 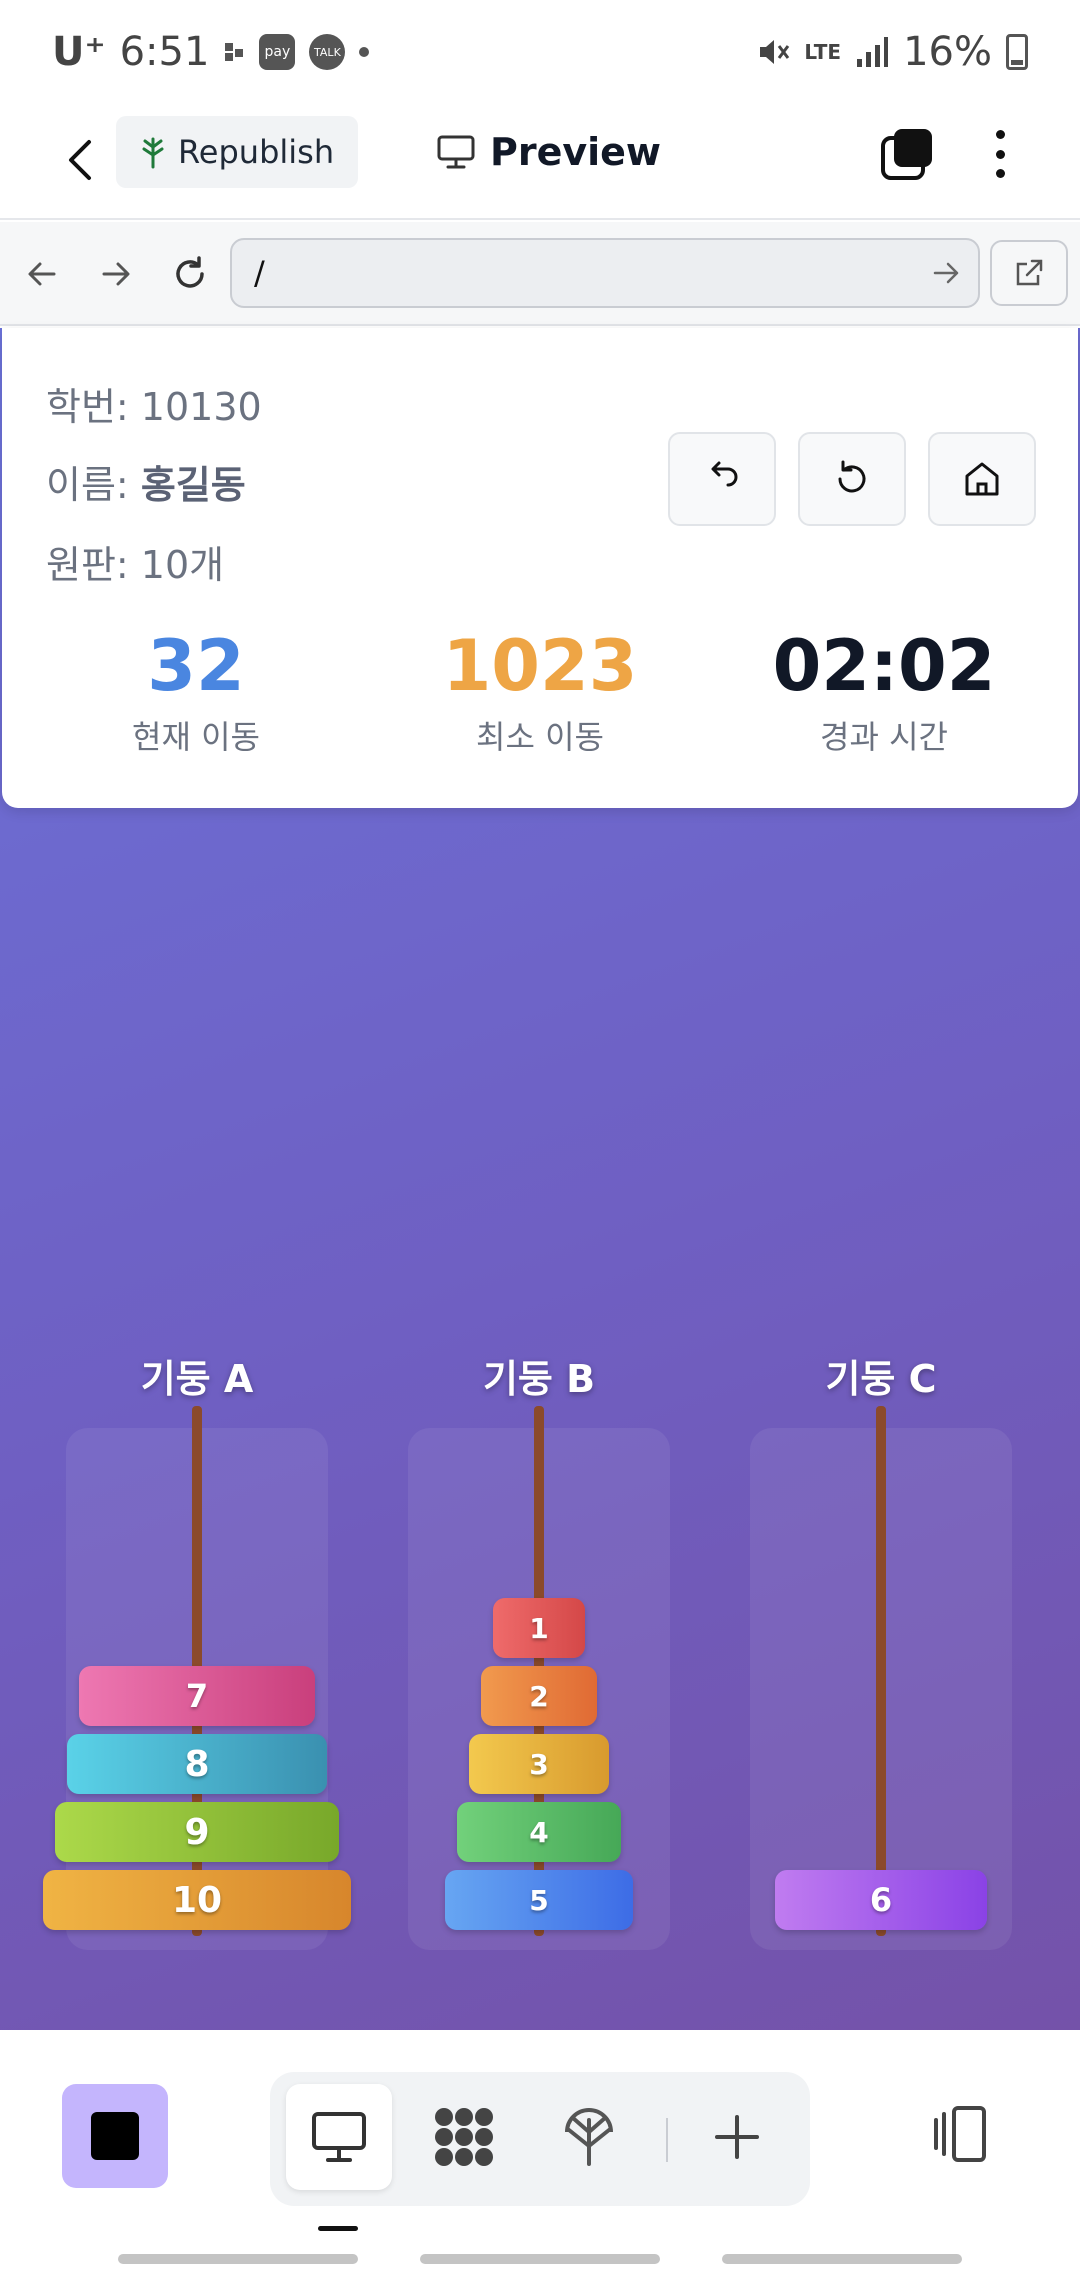 What do you see at coordinates (115, 2136) in the screenshot?
I see `avatar` at bounding box center [115, 2136].